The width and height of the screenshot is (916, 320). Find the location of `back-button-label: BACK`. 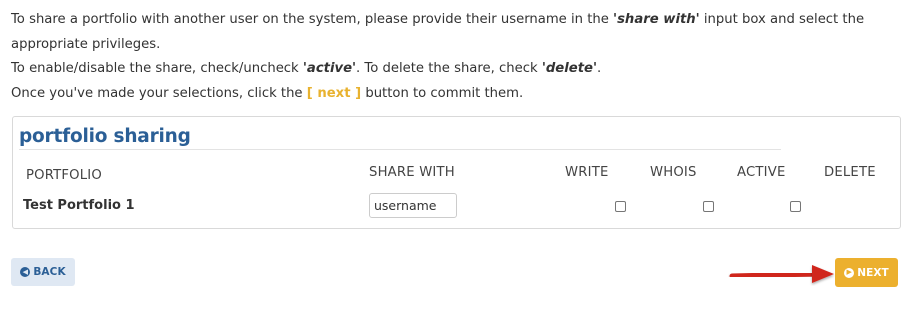

back-button-label: BACK is located at coordinates (49, 272).